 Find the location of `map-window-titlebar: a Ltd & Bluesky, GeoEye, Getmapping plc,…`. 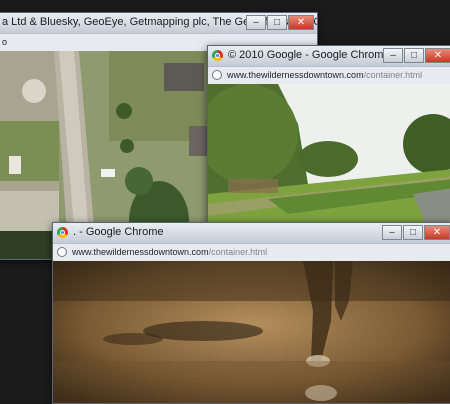

map-window-titlebar: a Ltd & Bluesky, GeoEye, Getmapping plc,… is located at coordinates (158, 23).